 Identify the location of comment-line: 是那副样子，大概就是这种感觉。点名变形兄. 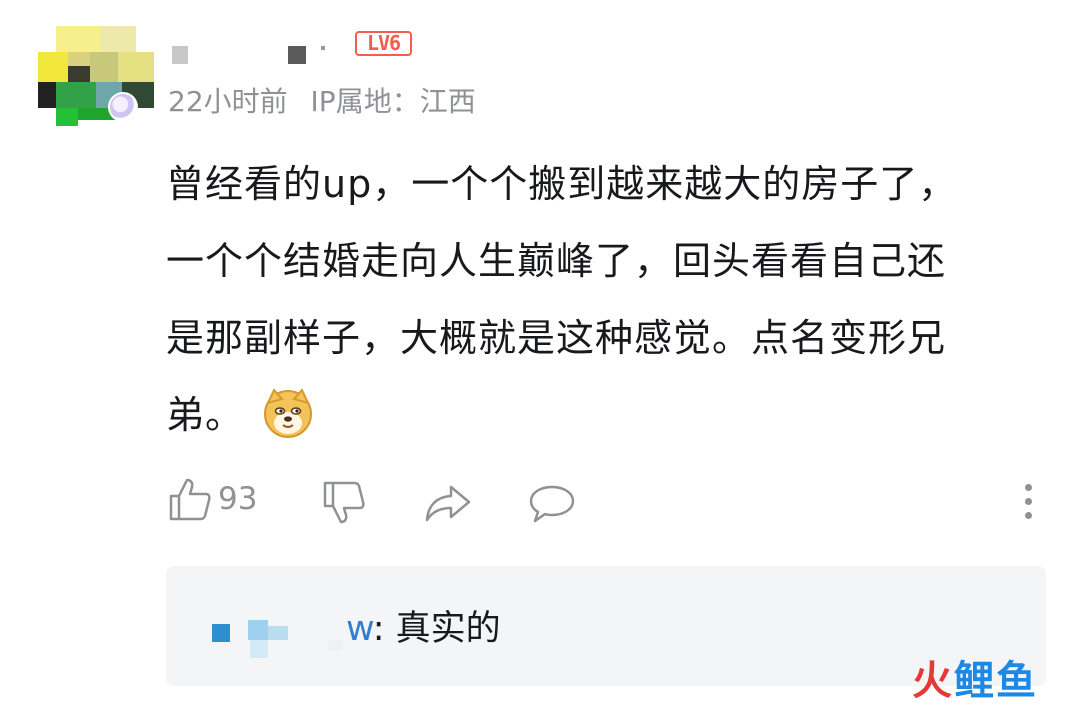
(556, 338).